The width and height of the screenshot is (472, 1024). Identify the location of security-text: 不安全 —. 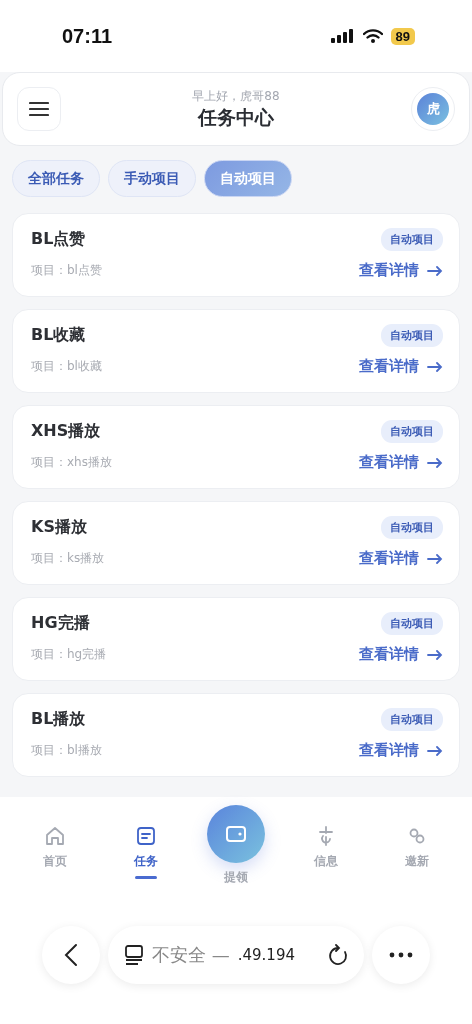
(191, 954).